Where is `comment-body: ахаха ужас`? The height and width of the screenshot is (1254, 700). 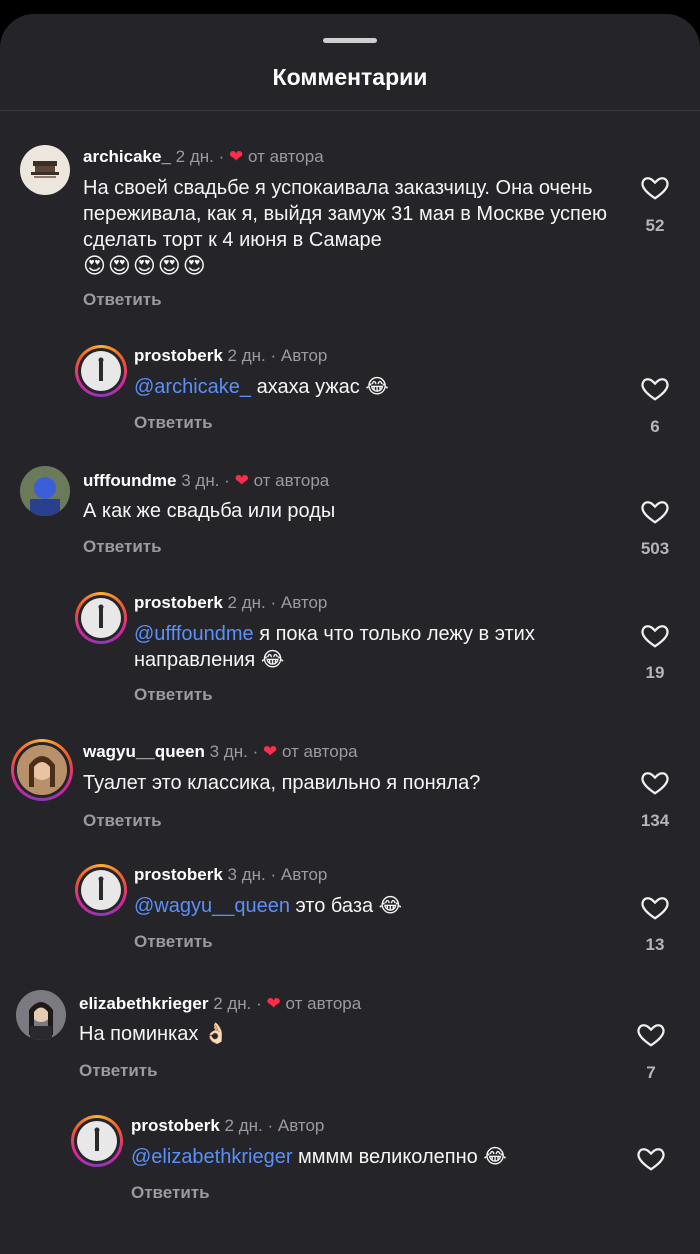
comment-body: ахаха ужас is located at coordinates (308, 387).